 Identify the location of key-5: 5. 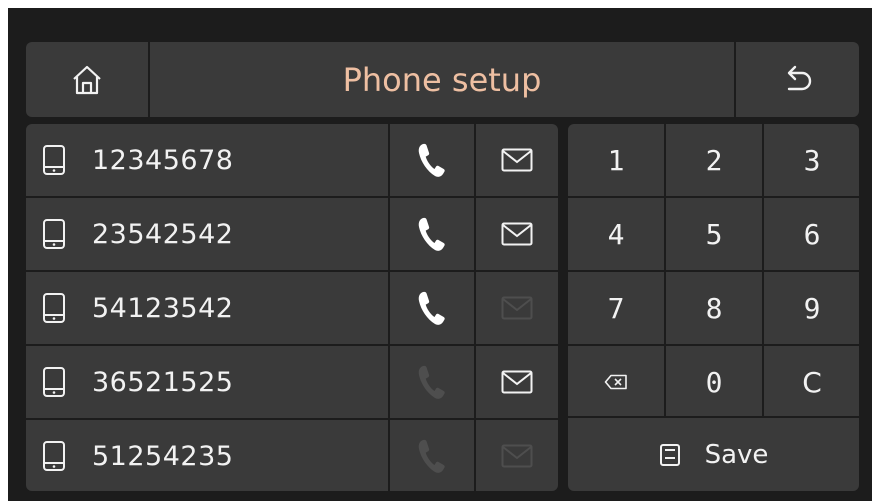
(714, 234).